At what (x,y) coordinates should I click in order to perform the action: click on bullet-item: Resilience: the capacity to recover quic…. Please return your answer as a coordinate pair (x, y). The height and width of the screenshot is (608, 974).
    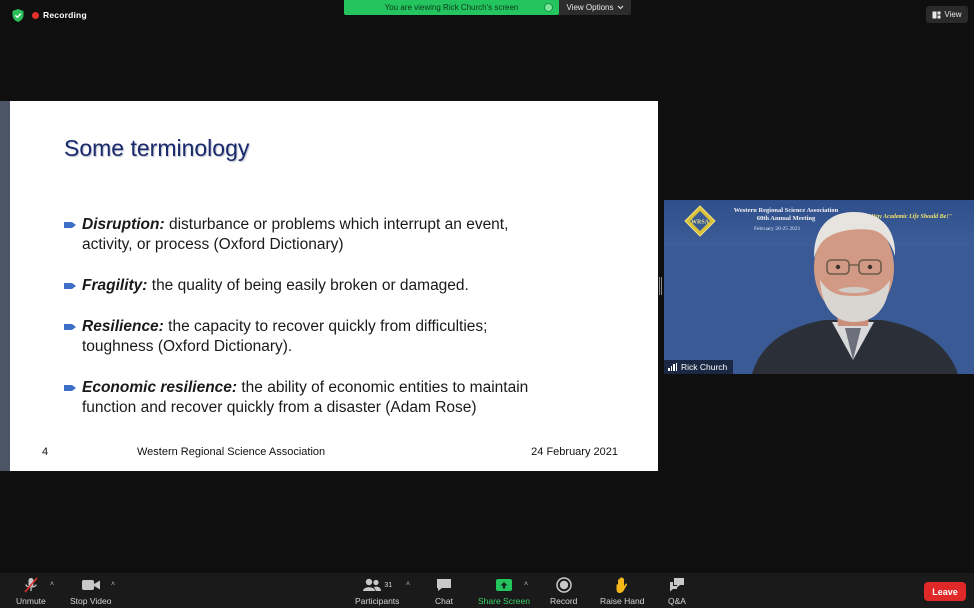
    Looking at the image, I should click on (309, 337).